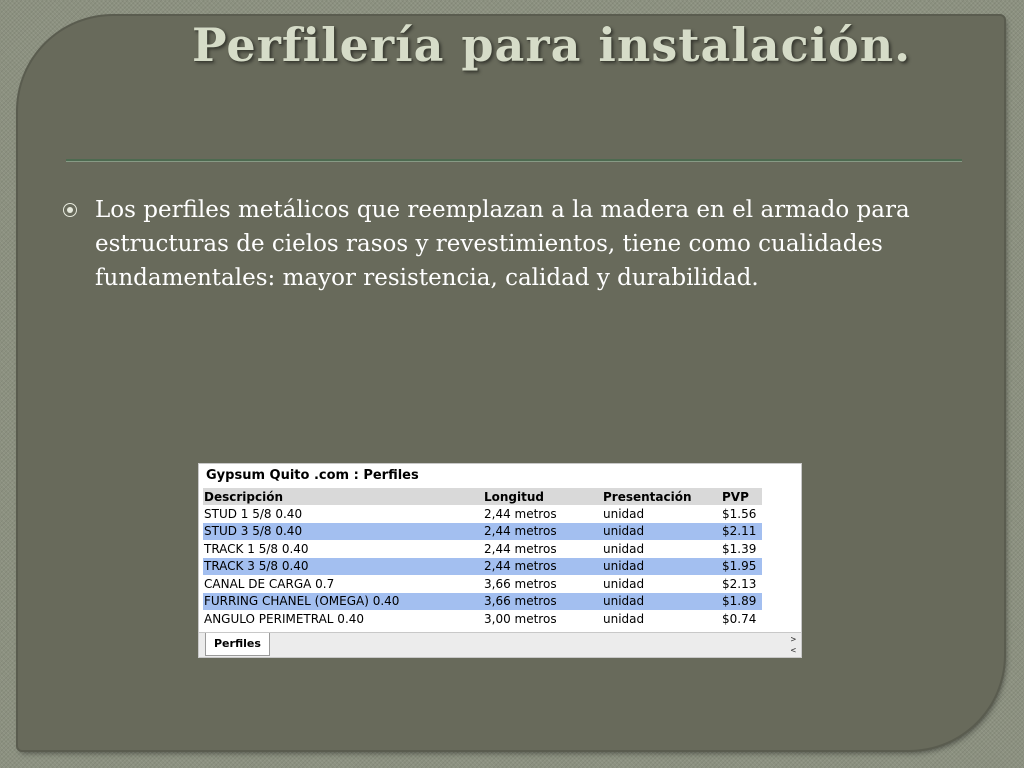 Image resolution: width=1024 pixels, height=768 pixels. I want to click on cell-pvp: $2.11, so click(741, 531).